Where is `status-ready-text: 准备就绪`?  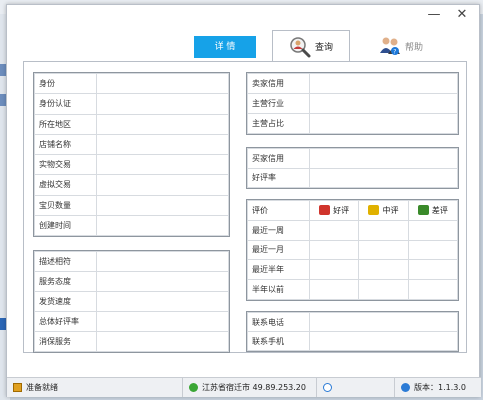 status-ready-text: 准备就绪 is located at coordinates (42, 387).